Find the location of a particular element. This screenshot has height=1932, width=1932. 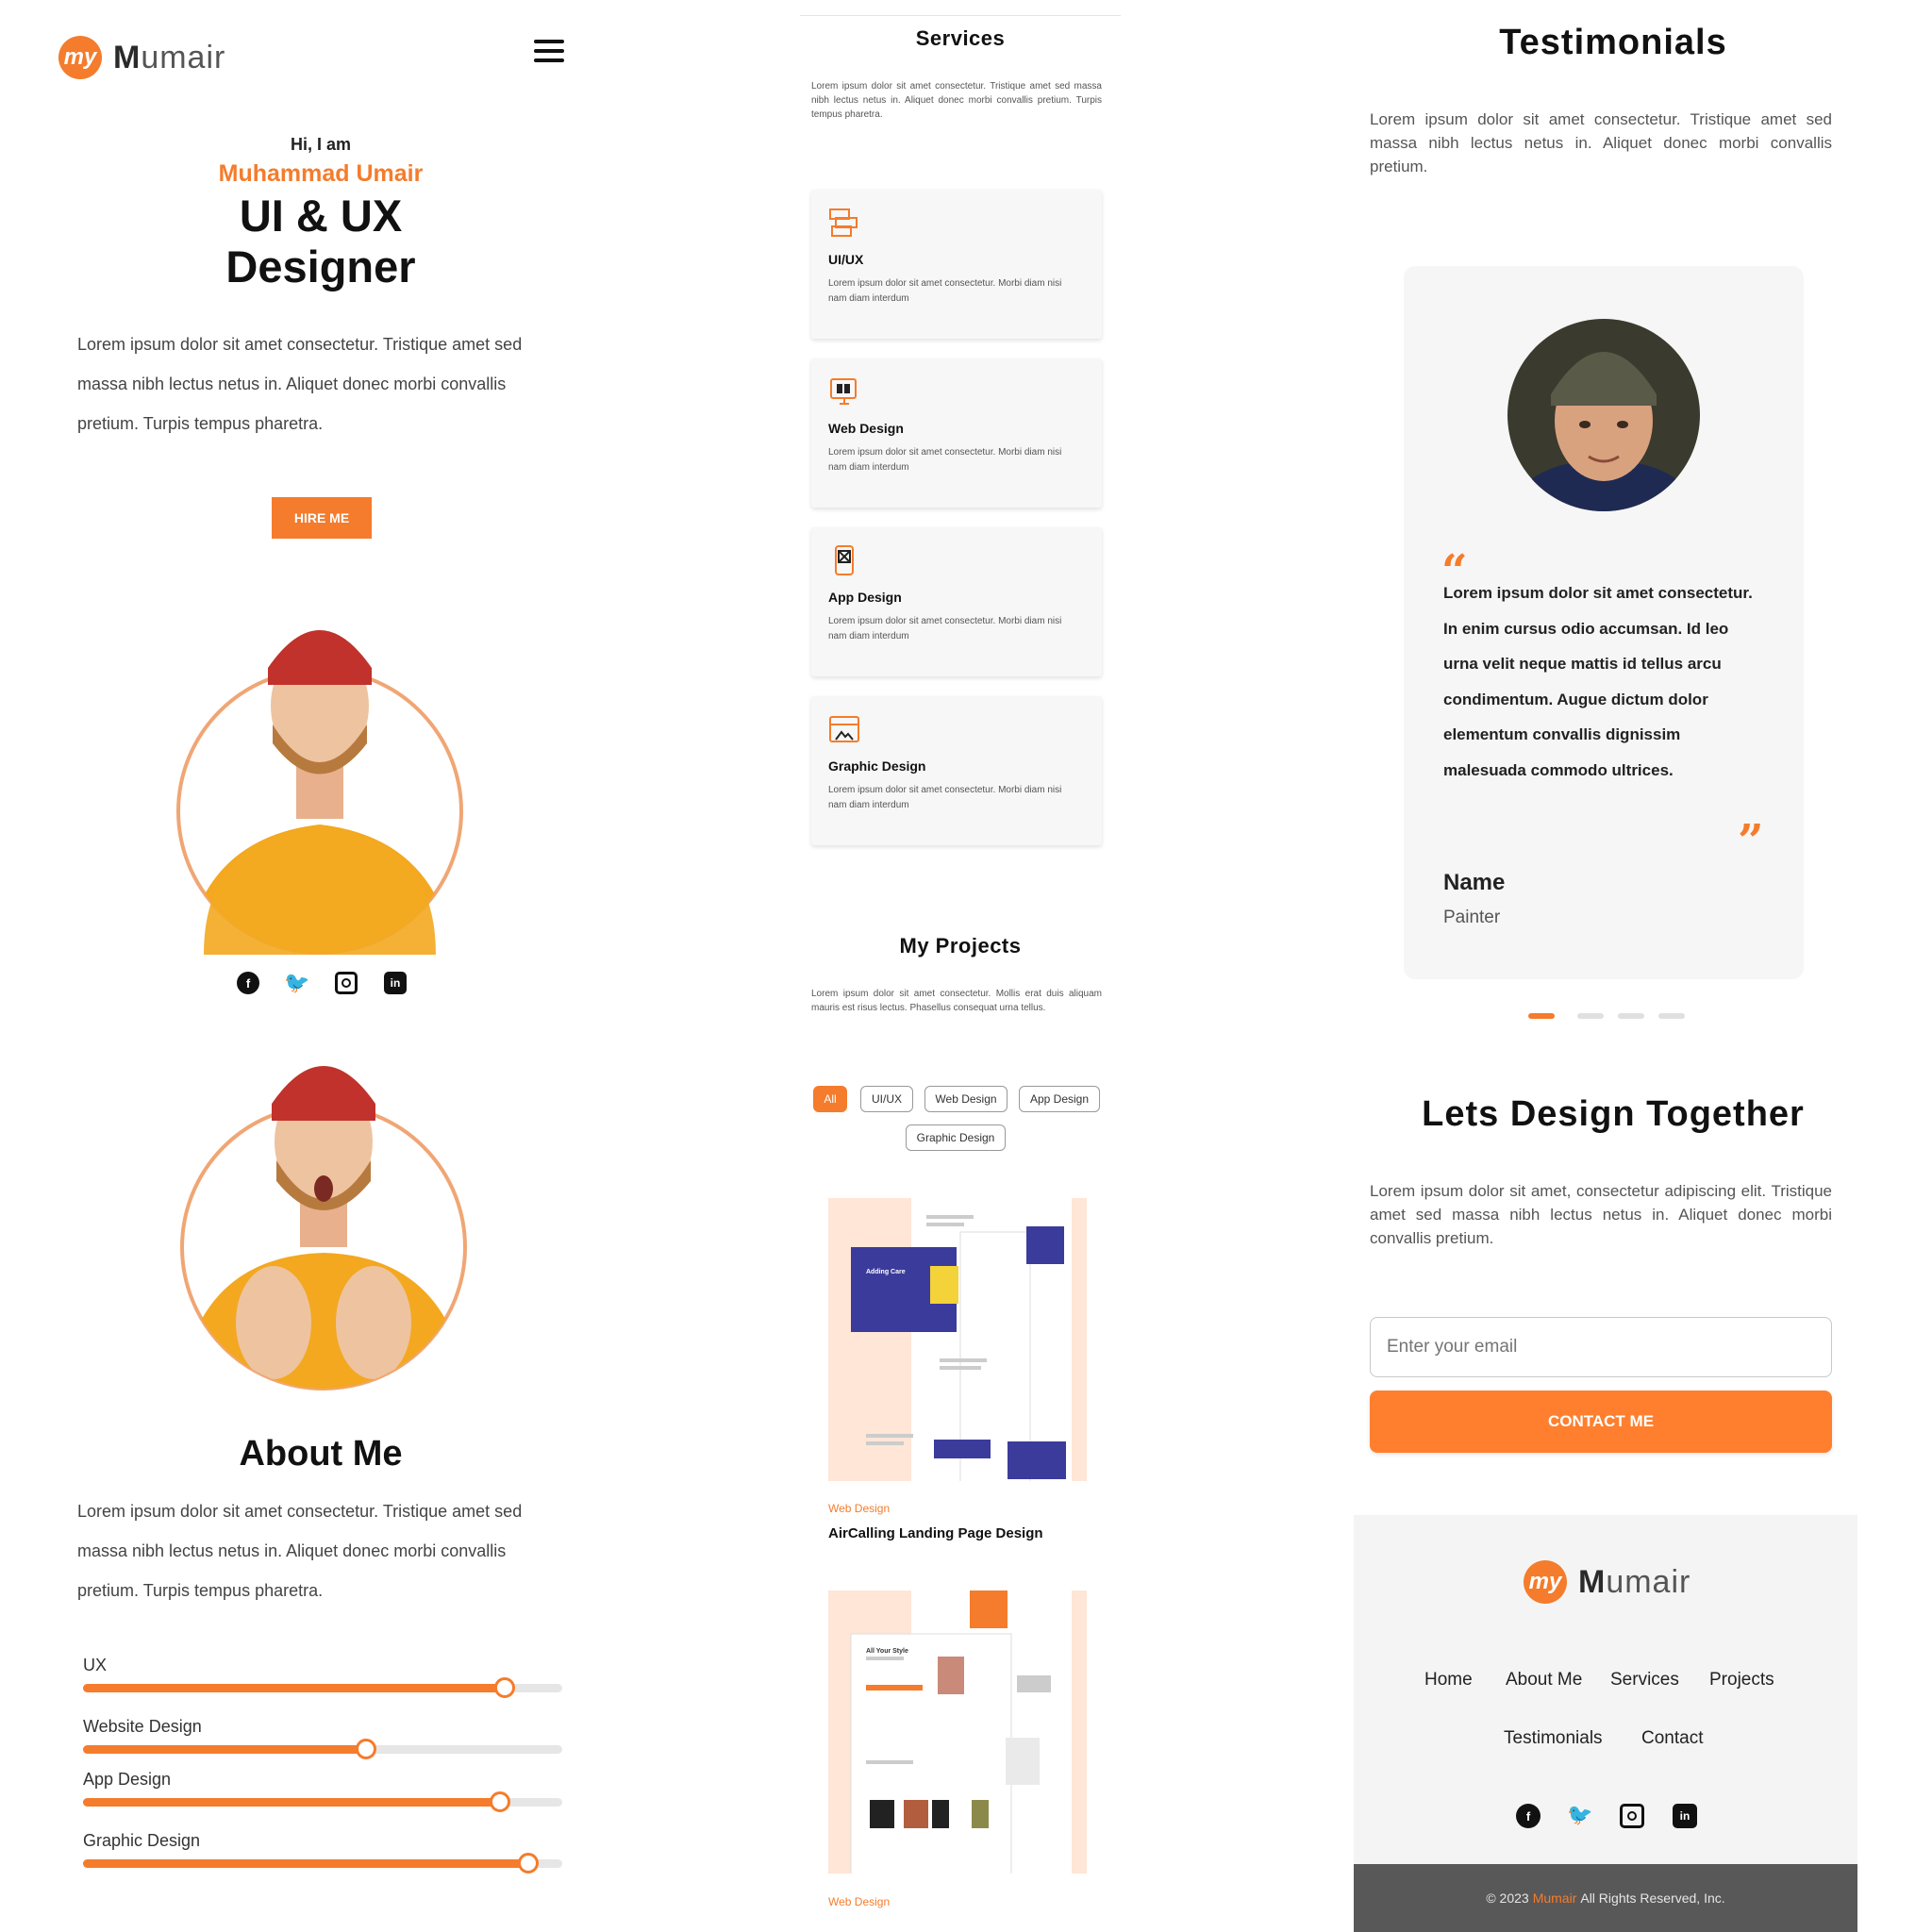

skill-item: UX is located at coordinates (323, 1679).